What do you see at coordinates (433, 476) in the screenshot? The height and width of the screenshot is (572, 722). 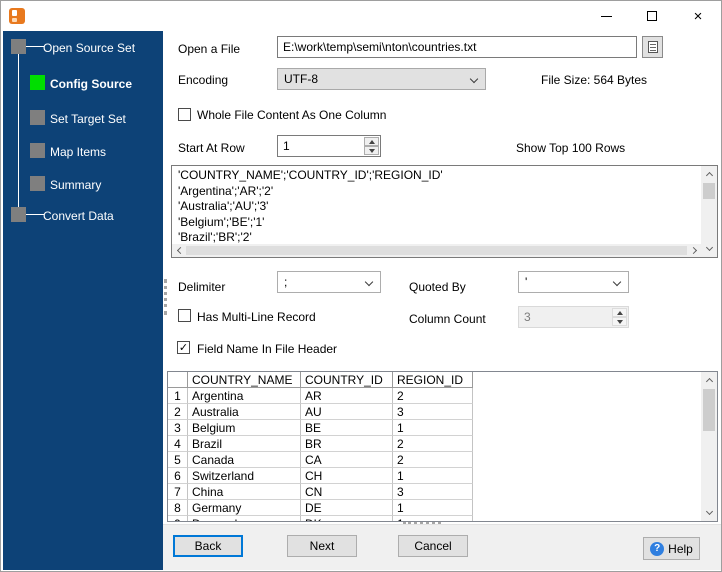 I see `table-cell: 1` at bounding box center [433, 476].